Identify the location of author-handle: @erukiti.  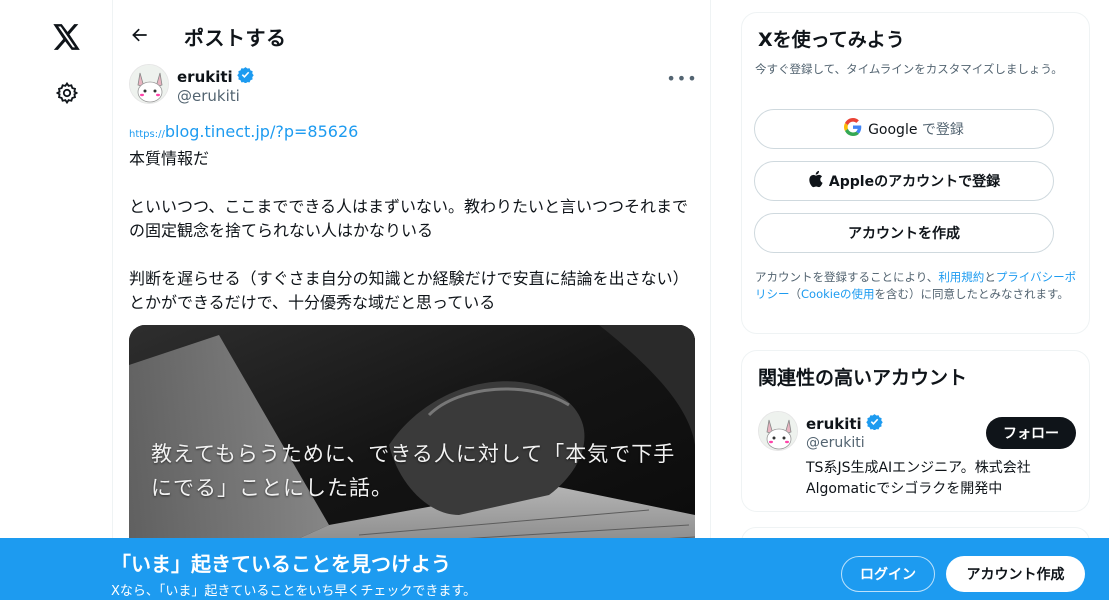
(208, 96).